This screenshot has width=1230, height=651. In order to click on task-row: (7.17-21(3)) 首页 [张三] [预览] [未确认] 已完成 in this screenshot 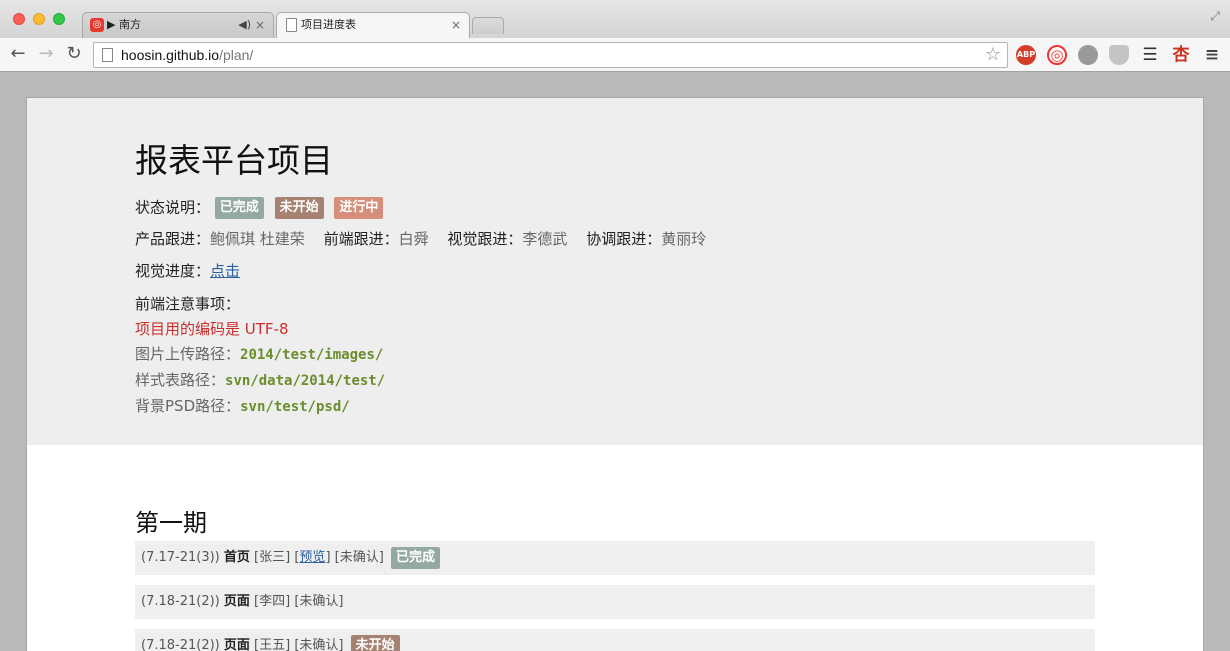, I will do `click(615, 558)`.